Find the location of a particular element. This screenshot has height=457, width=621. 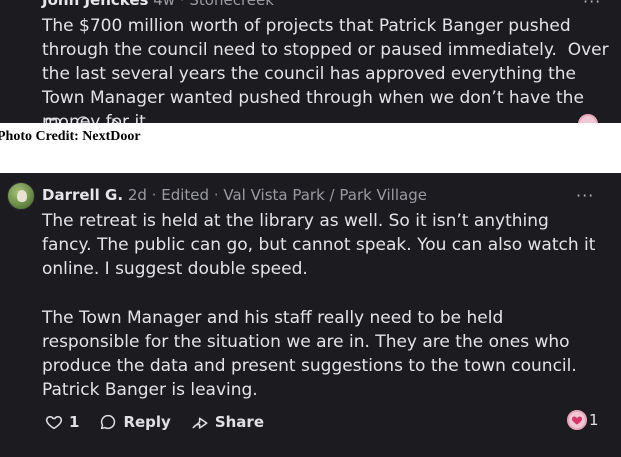

top-comment-author-line: John Jenckes 4w · Stonecreek is located at coordinates (158, 4).